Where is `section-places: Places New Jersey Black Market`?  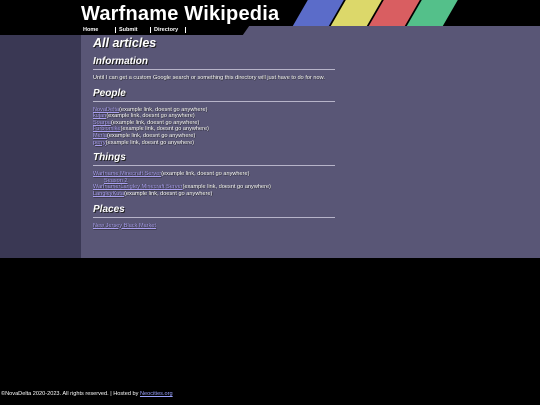
section-places: Places New Jersey Black Market is located at coordinates (214, 217).